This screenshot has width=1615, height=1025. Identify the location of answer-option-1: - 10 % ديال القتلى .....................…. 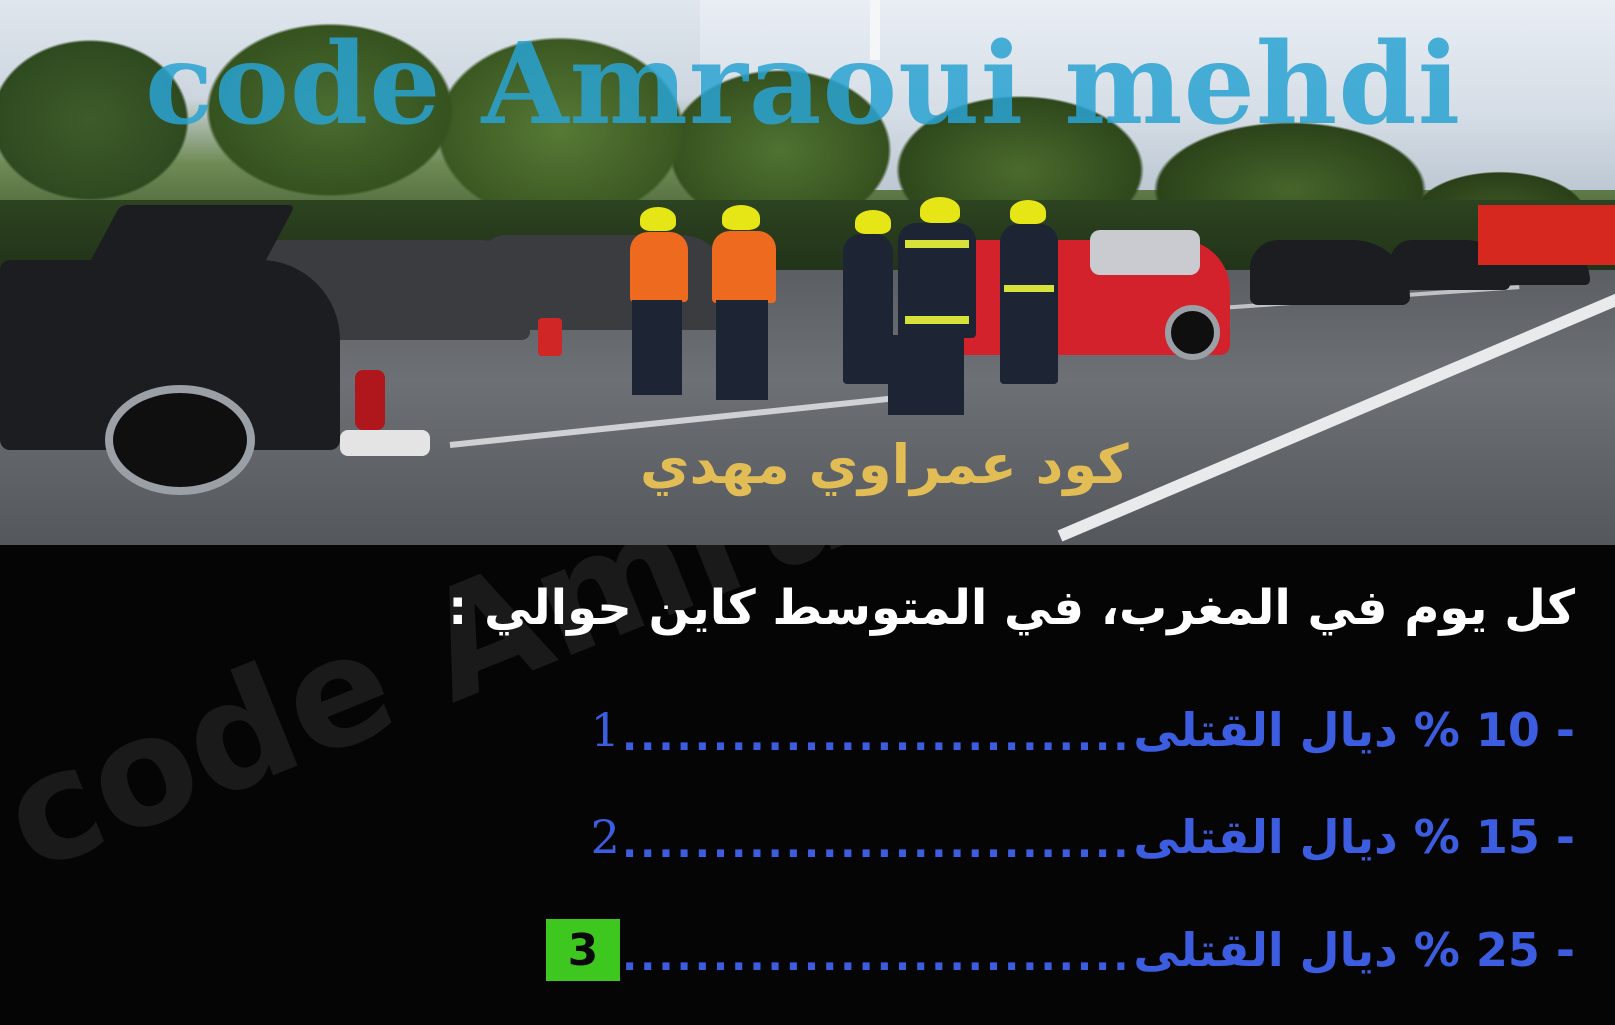
(1005, 730).